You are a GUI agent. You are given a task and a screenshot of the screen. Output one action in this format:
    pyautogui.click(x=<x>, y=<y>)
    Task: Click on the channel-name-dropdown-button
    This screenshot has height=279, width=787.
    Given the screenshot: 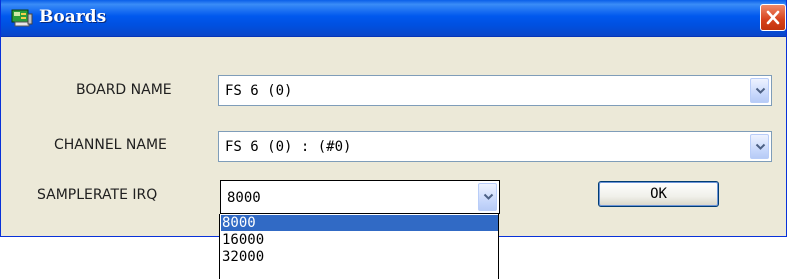 What is the action you would take?
    pyautogui.click(x=759, y=146)
    